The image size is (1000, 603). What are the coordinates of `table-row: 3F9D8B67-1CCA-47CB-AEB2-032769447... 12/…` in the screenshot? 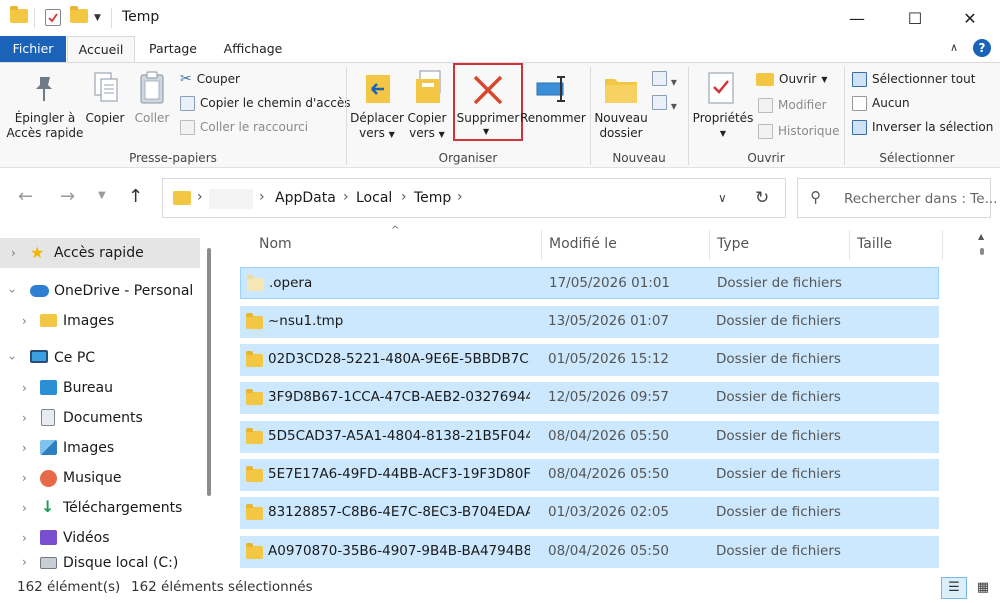 It's located at (589, 398).